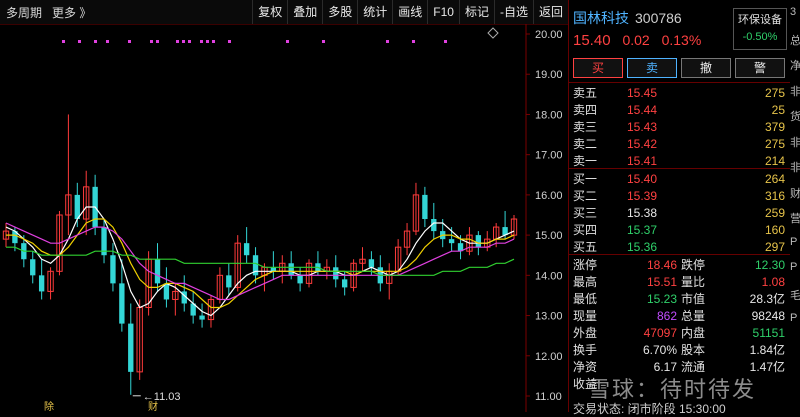 Image resolution: width=800 pixels, height=417 pixels. What do you see at coordinates (679, 212) in the screenshot?
I see `book-row: 买三 15.38 259` at bounding box center [679, 212].